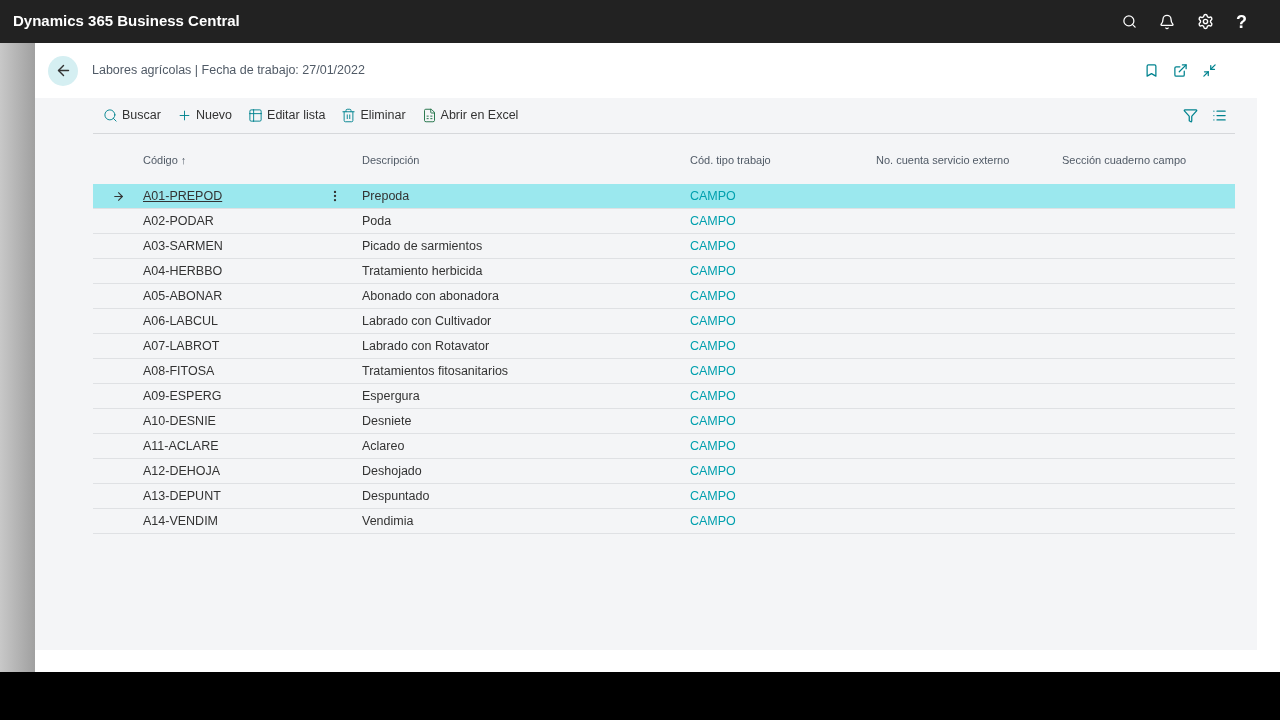 The width and height of the screenshot is (1280, 720). What do you see at coordinates (183, 271) in the screenshot?
I see `table-cell: A04-HERBBO` at bounding box center [183, 271].